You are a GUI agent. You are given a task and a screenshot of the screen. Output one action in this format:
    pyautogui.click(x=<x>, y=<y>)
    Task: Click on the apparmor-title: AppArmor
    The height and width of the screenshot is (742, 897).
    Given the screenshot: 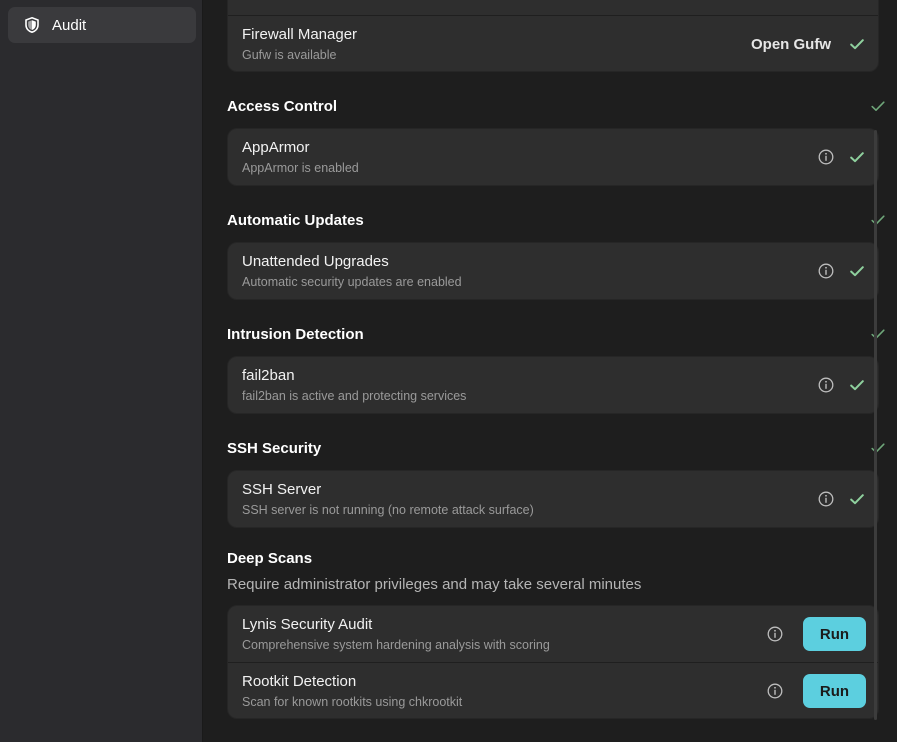 What is the action you would take?
    pyautogui.click(x=276, y=147)
    